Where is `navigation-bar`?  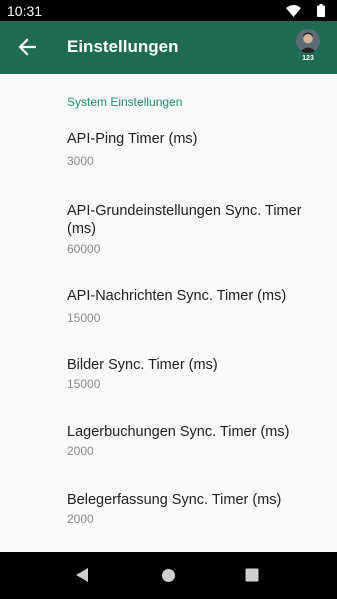 navigation-bar is located at coordinates (168, 575).